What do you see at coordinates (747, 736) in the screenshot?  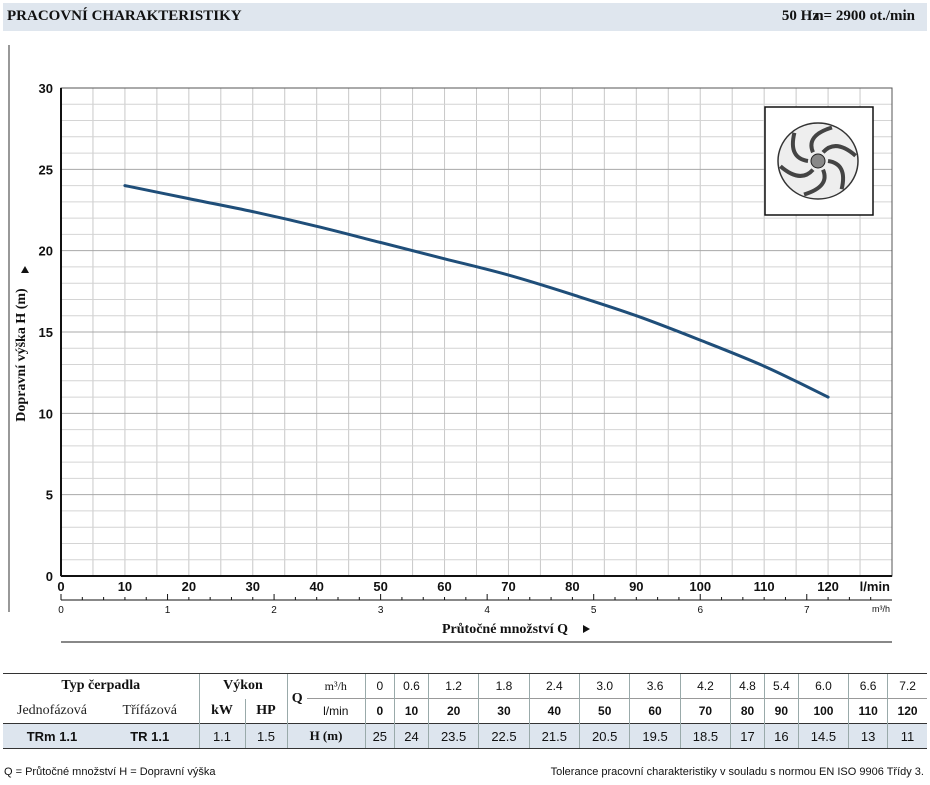 I see `h-cell: 17` at bounding box center [747, 736].